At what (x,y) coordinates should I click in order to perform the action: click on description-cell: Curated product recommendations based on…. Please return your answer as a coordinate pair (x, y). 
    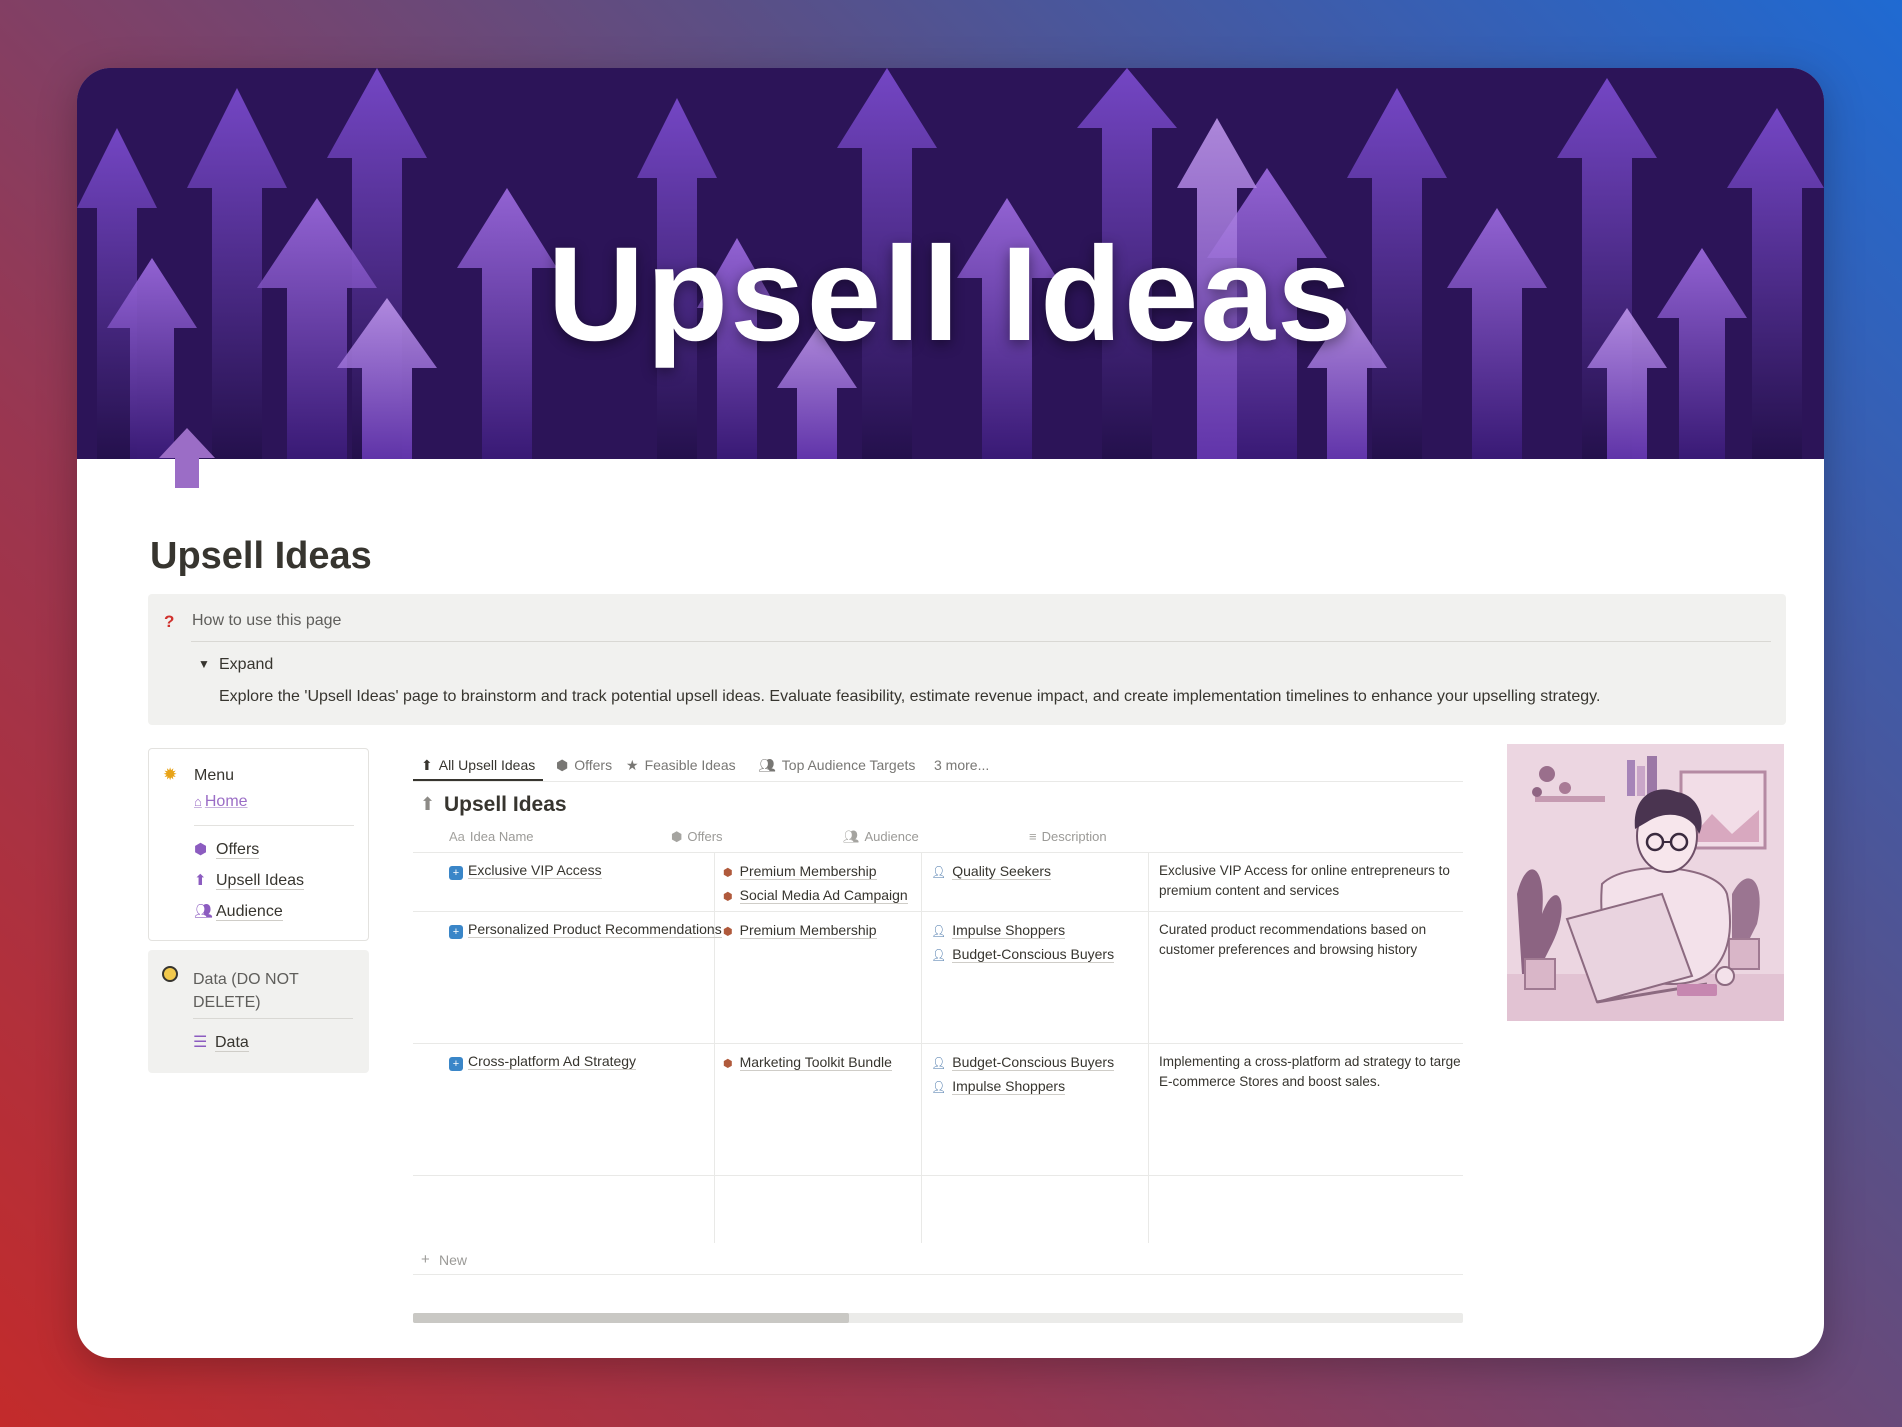
    Looking at the image, I should click on (1313, 940).